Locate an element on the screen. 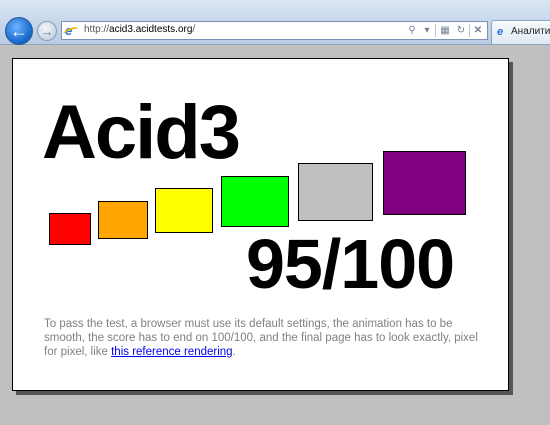 The image size is (550, 425). ie-tab-icon: e is located at coordinates (500, 32).